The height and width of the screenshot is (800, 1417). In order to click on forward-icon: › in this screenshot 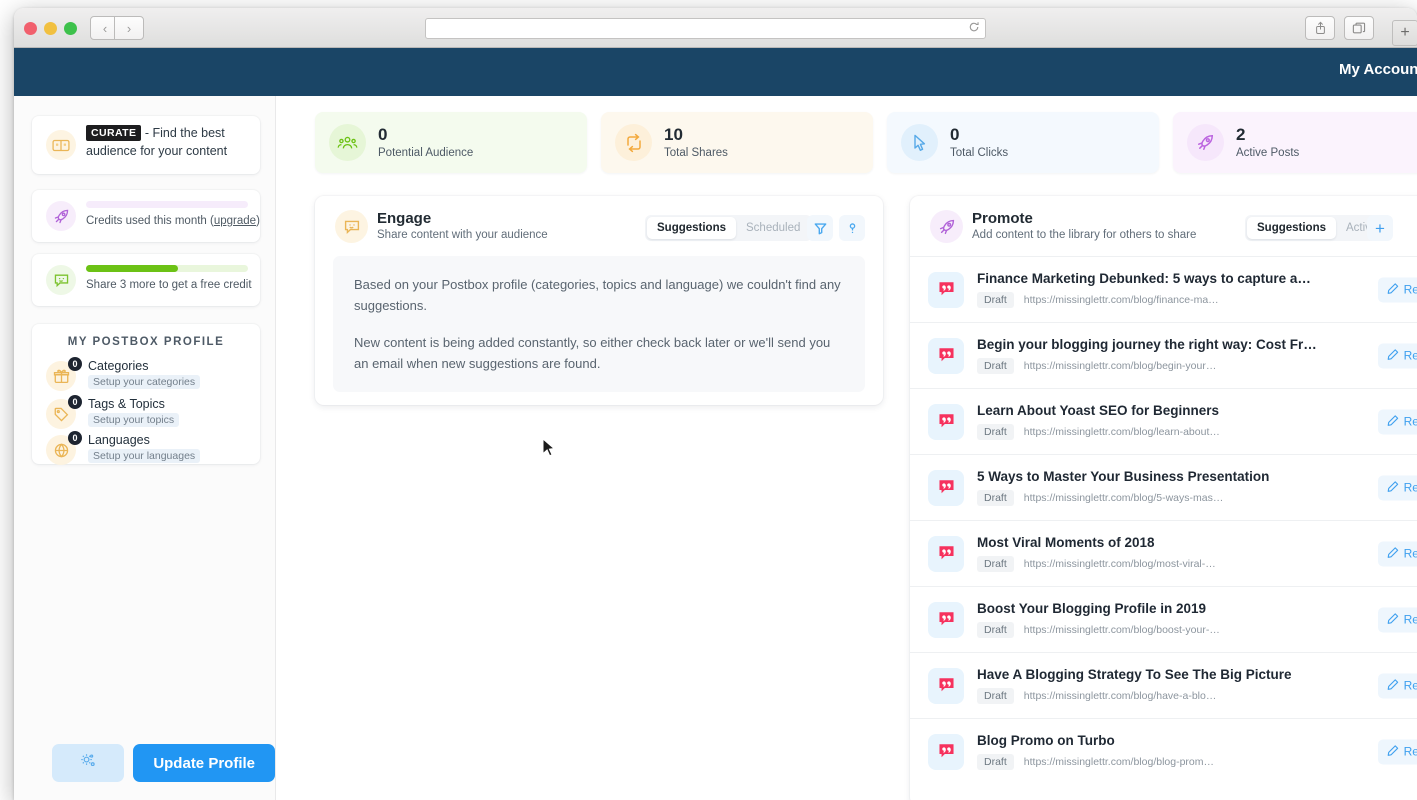, I will do `click(129, 28)`.